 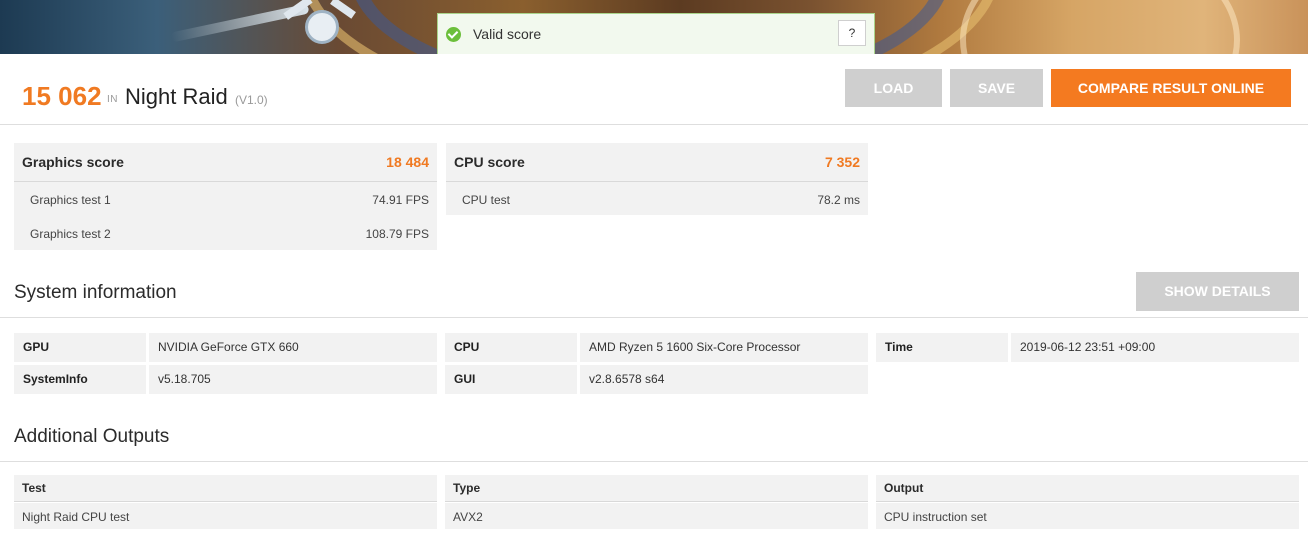 What do you see at coordinates (838, 200) in the screenshot?
I see `test-value: 78.2 ms` at bounding box center [838, 200].